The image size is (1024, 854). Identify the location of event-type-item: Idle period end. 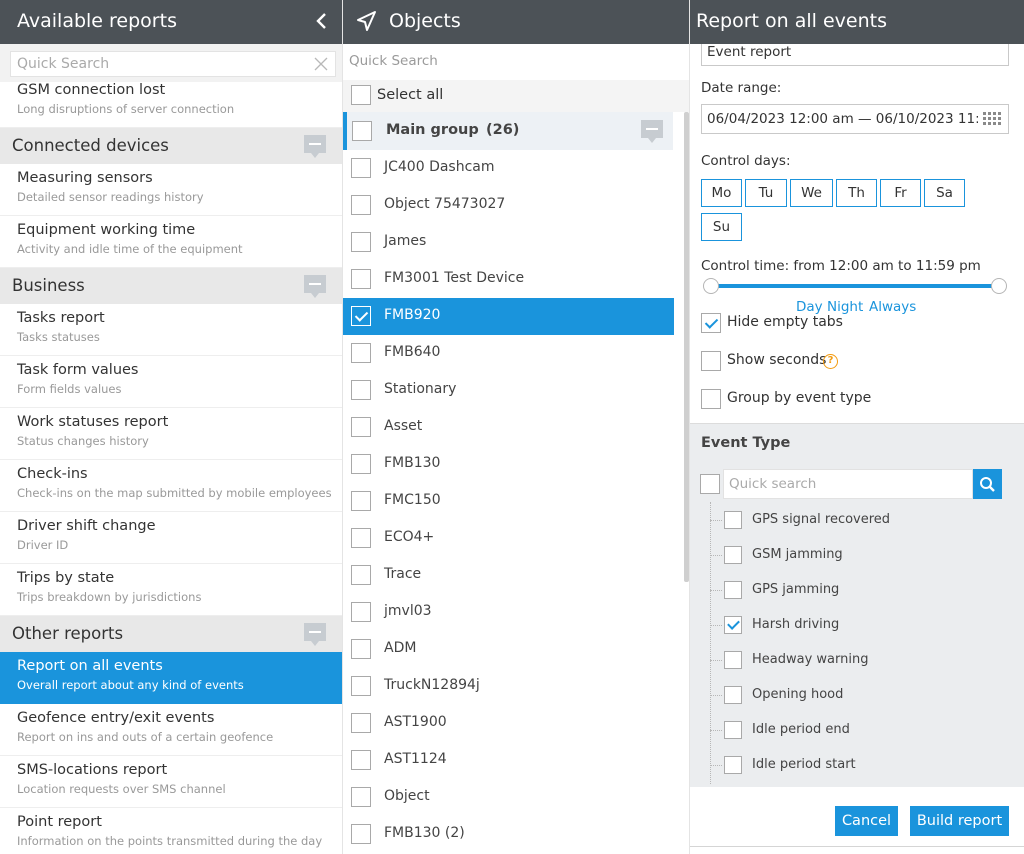
(861, 729).